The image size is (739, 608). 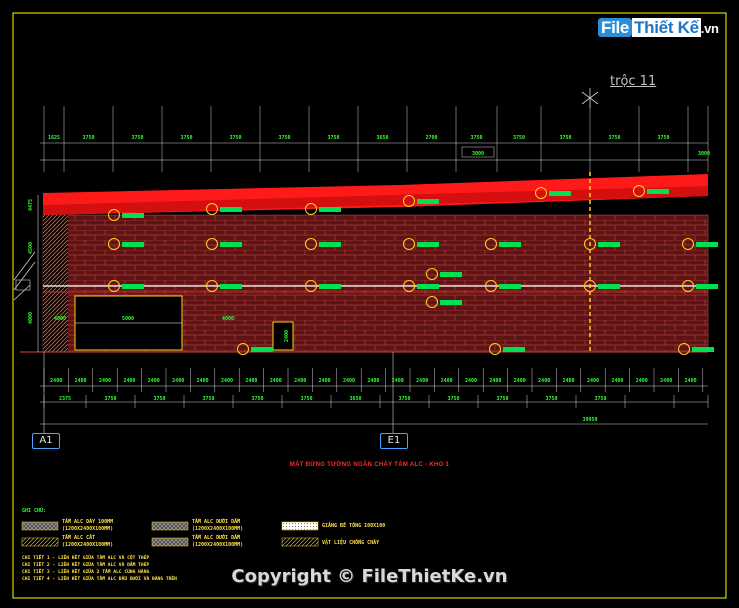 What do you see at coordinates (590, 98) in the screenshot?
I see `north-arrow-icon` at bounding box center [590, 98].